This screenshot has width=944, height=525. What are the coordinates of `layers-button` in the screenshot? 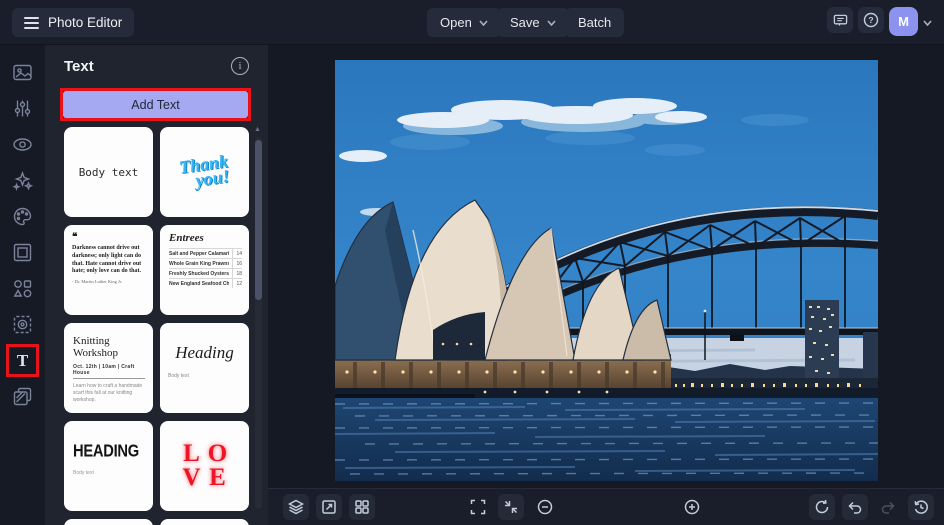 It's located at (296, 507).